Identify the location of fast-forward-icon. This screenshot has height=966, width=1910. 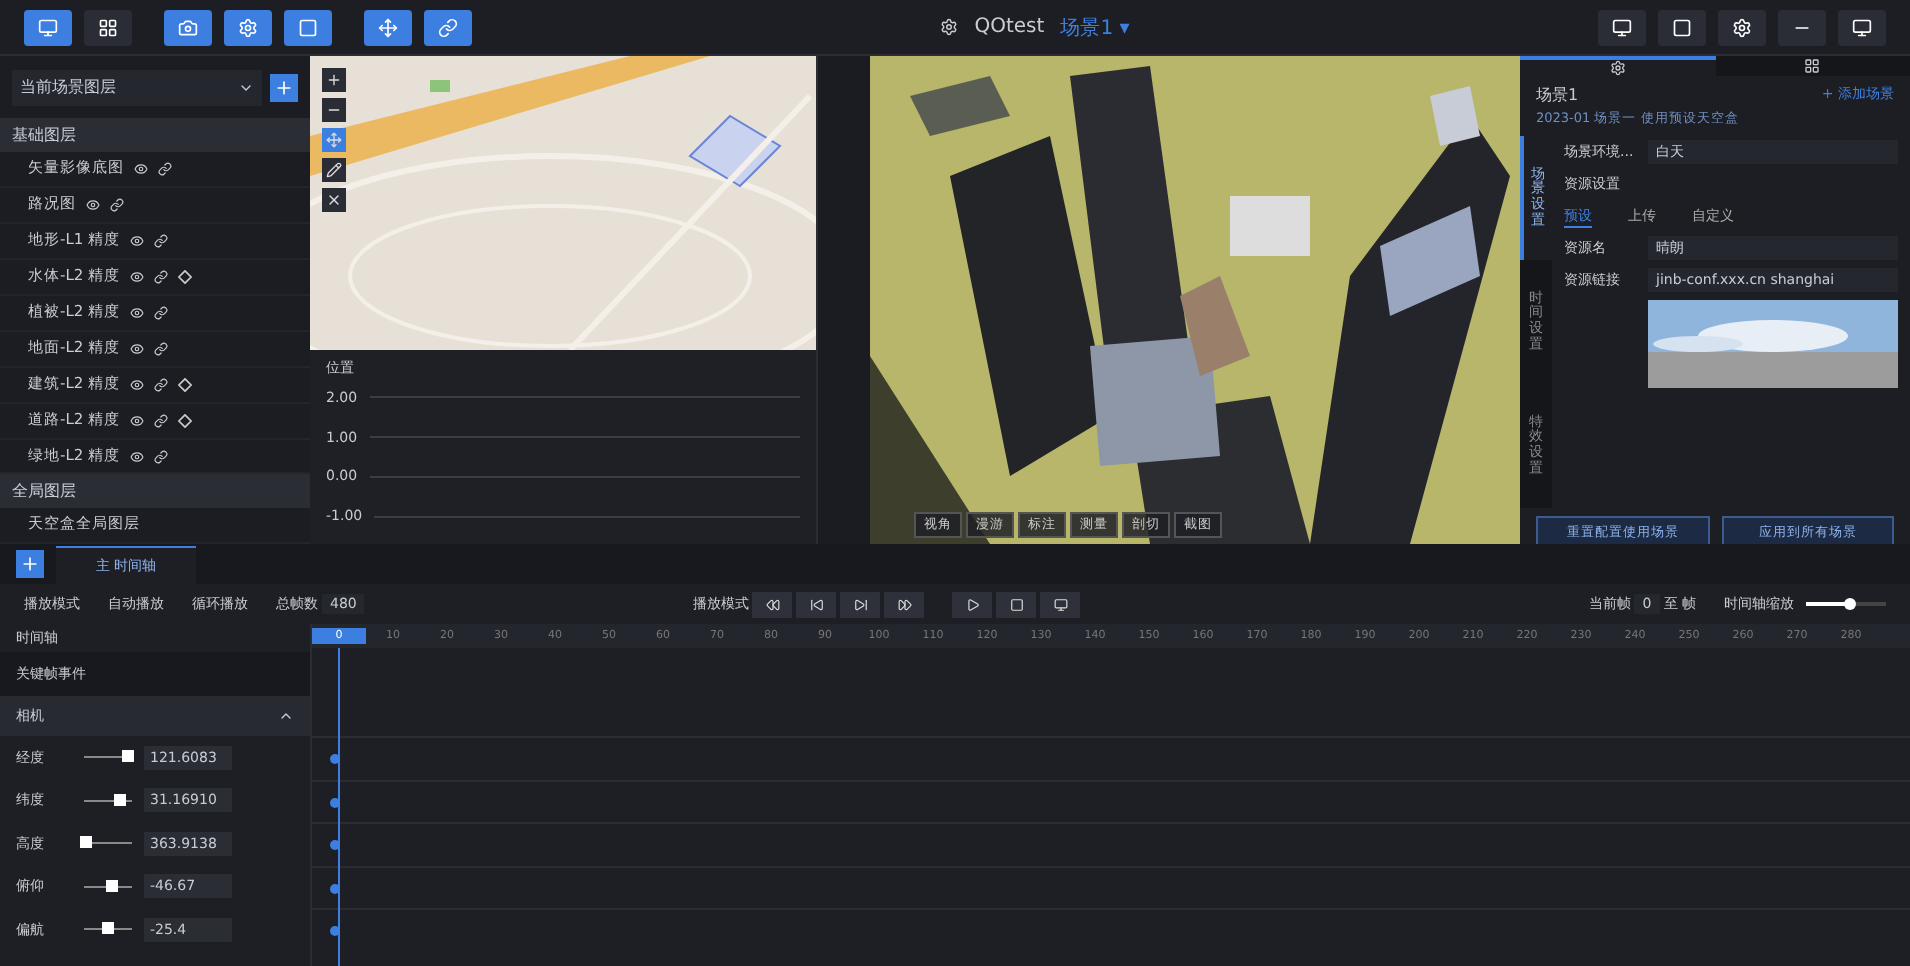
(904, 604).